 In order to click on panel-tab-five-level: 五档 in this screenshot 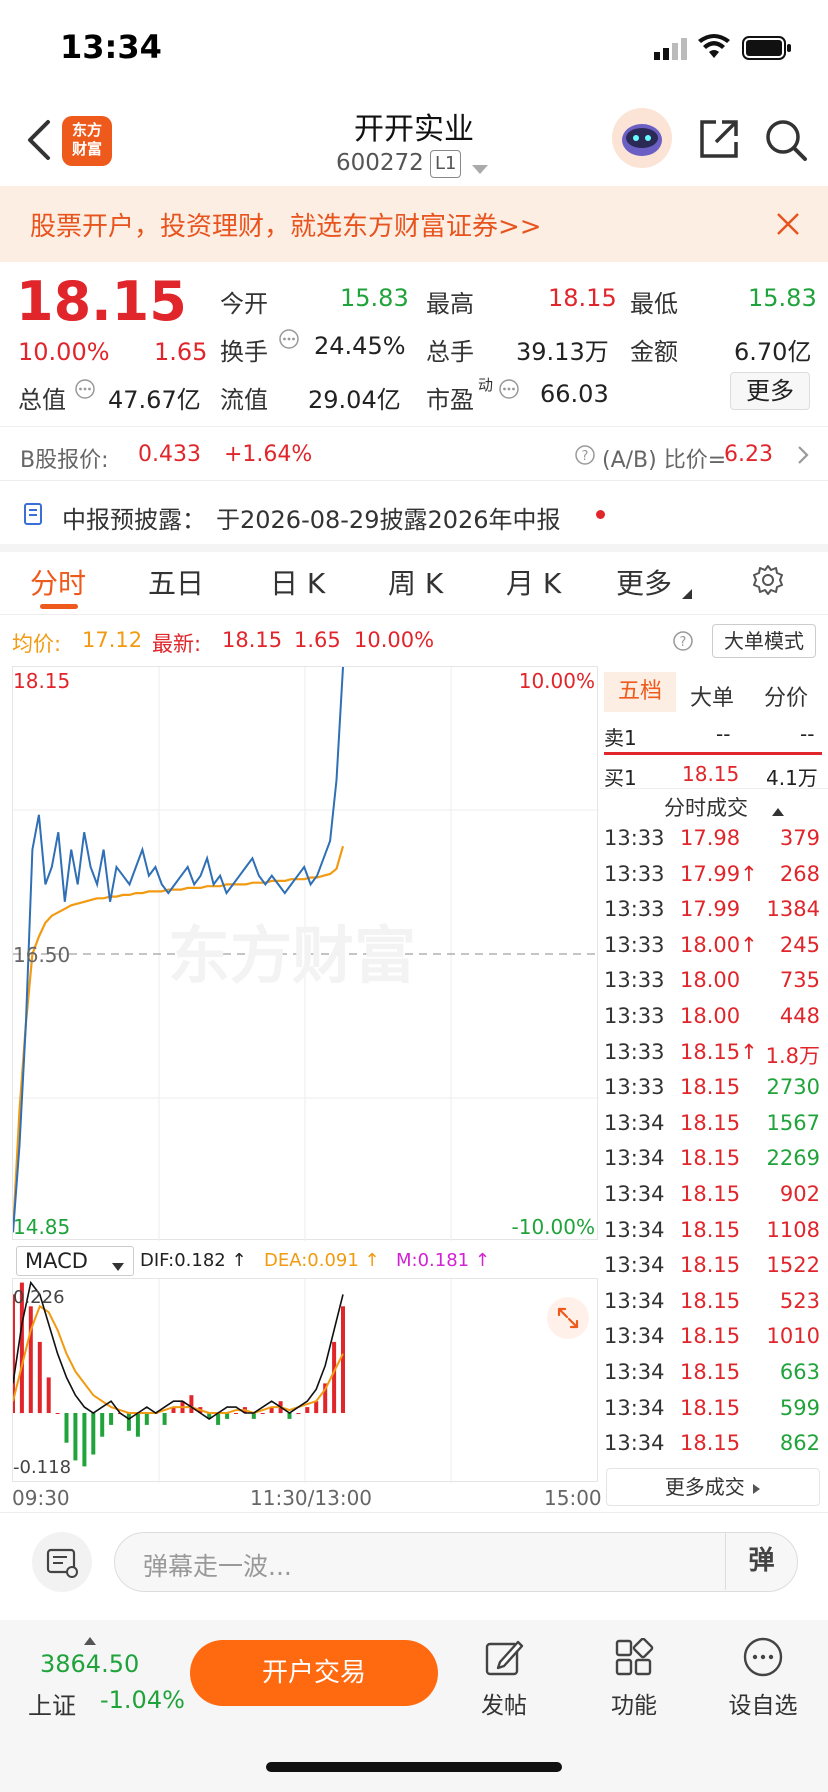, I will do `click(640, 692)`.